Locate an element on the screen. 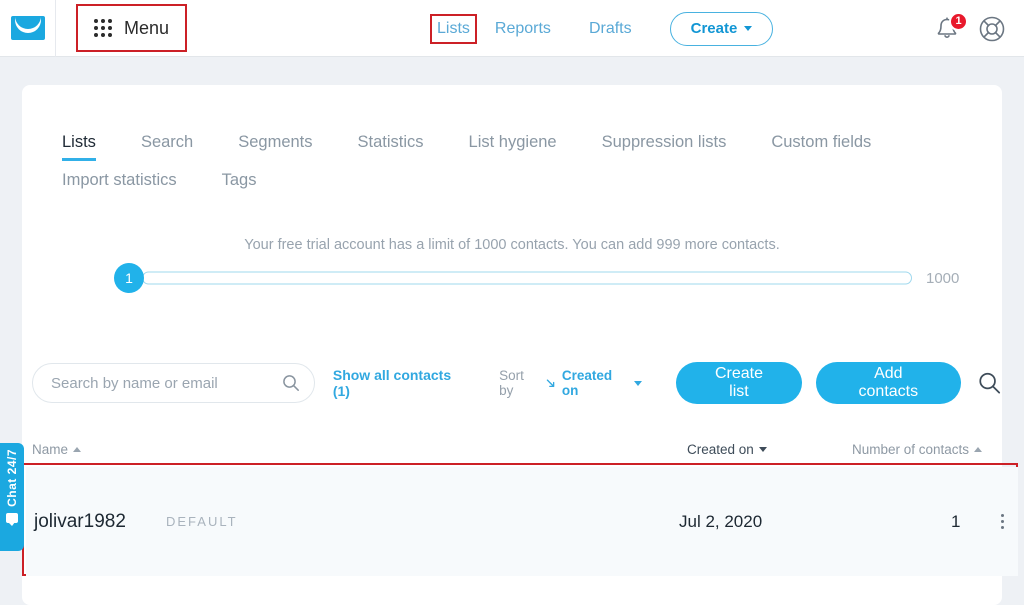  create-list-button: Create list is located at coordinates (739, 383).